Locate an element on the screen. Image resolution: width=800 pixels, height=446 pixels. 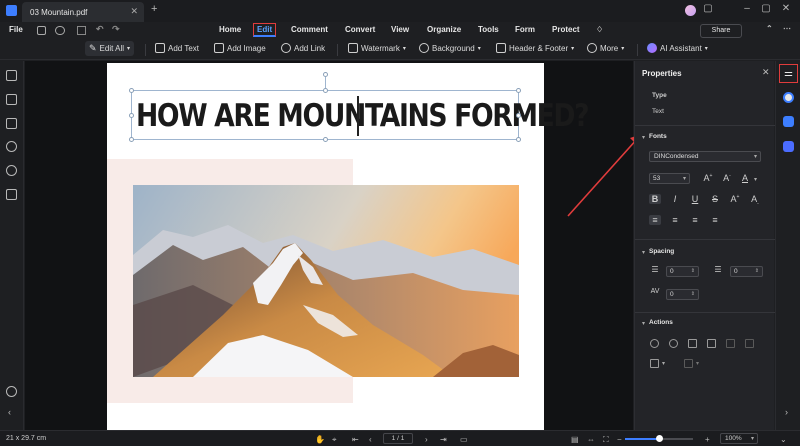
next-page-icon: › is located at coordinates (426, 439).